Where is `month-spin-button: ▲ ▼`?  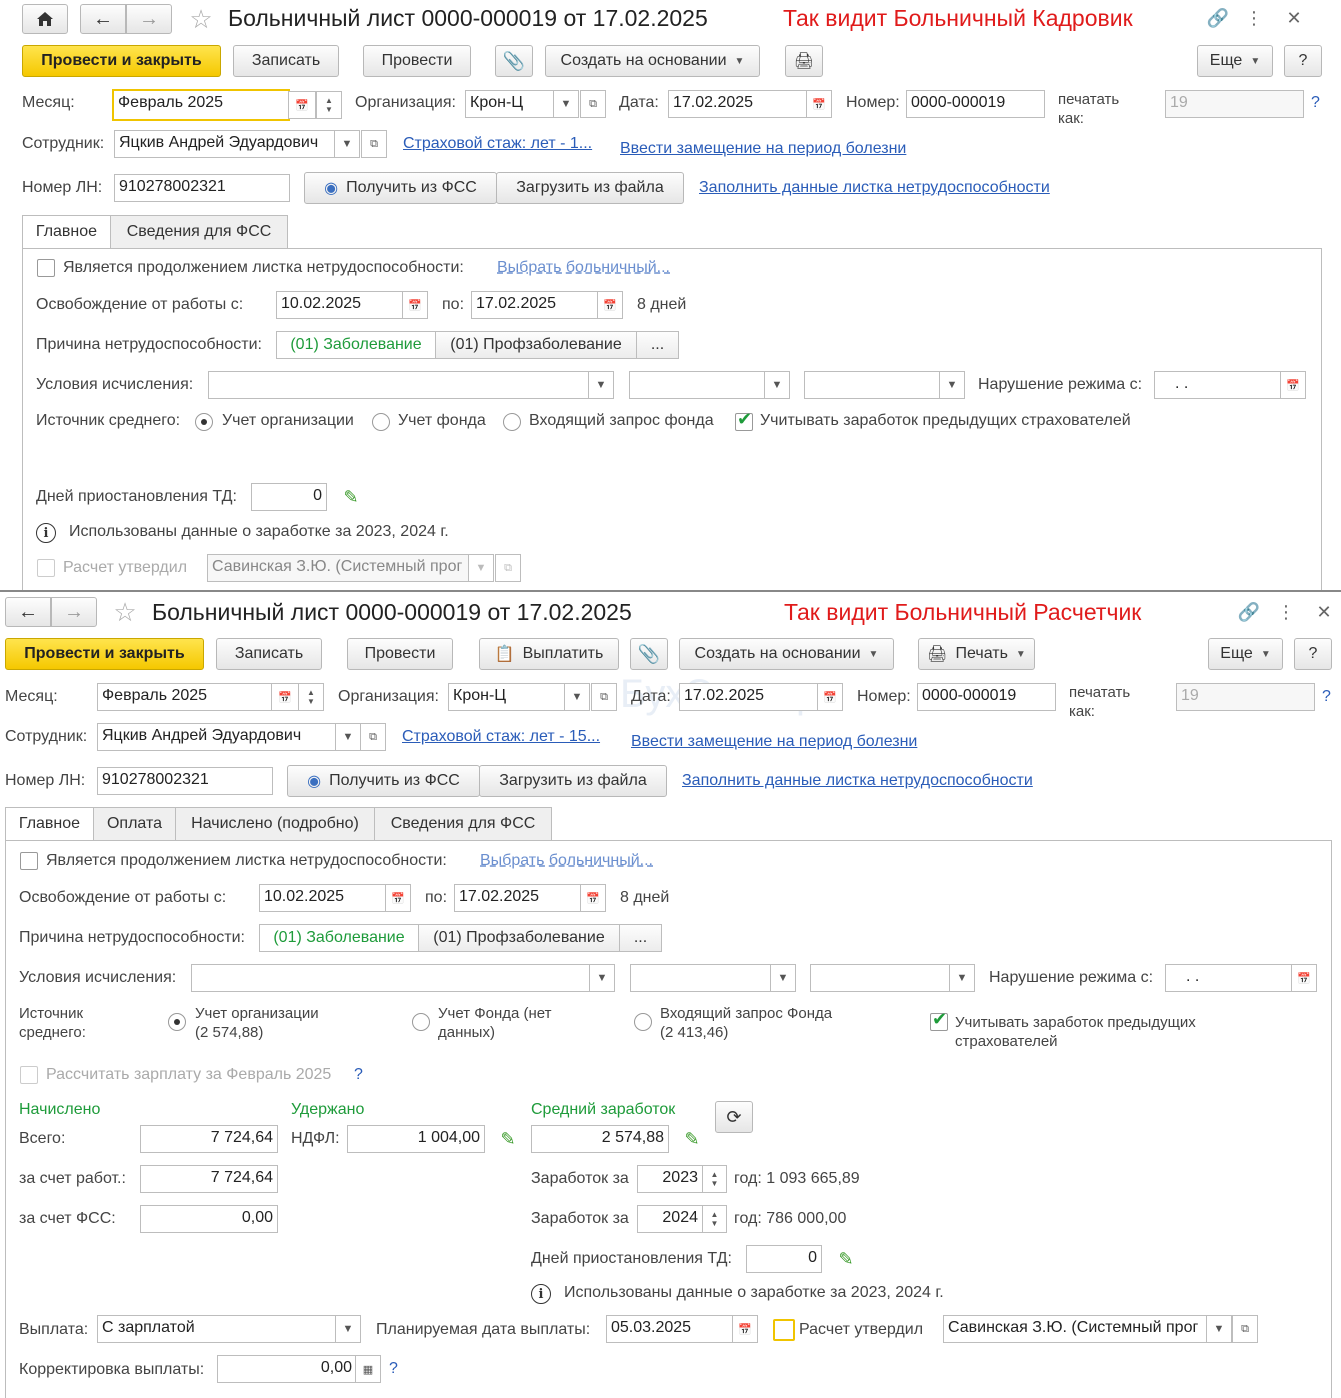 month-spin-button: ▲ ▼ is located at coordinates (329, 105).